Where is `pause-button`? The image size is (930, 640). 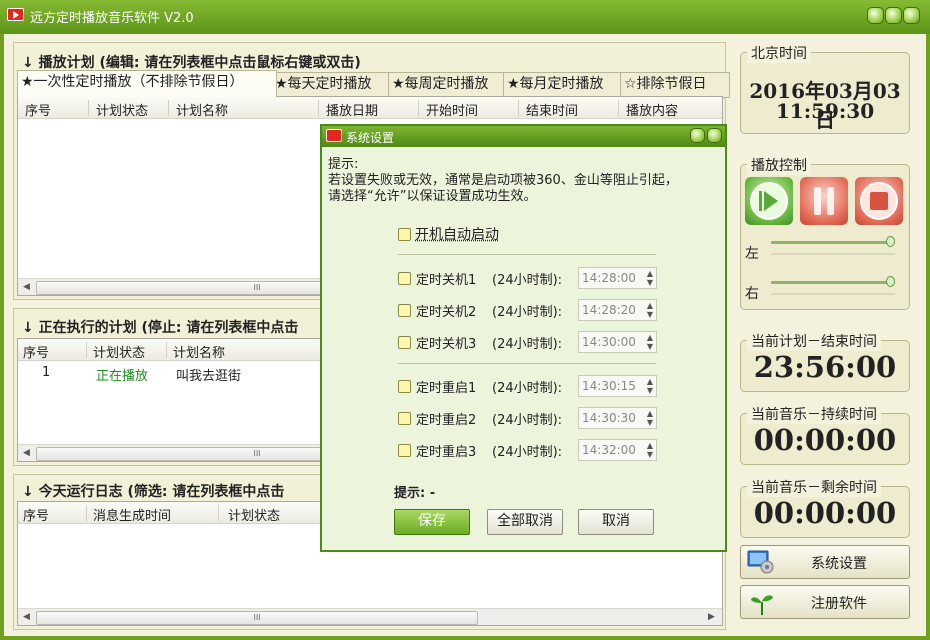 pause-button is located at coordinates (824, 201).